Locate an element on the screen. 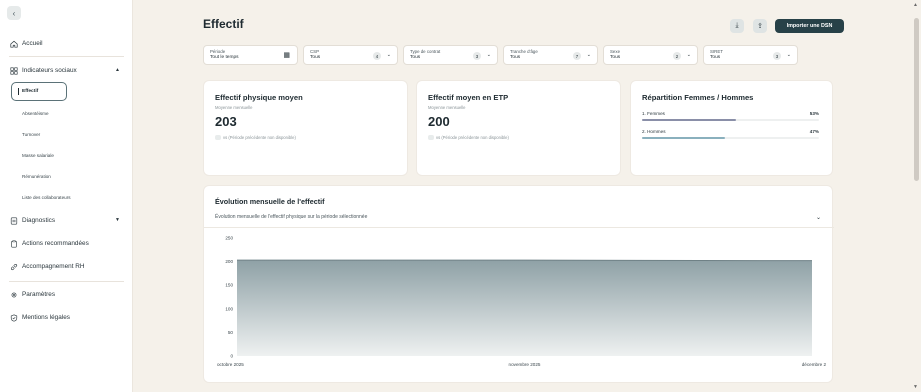 The image size is (921, 392). sub-item-label: Effectif is located at coordinates (30, 91).